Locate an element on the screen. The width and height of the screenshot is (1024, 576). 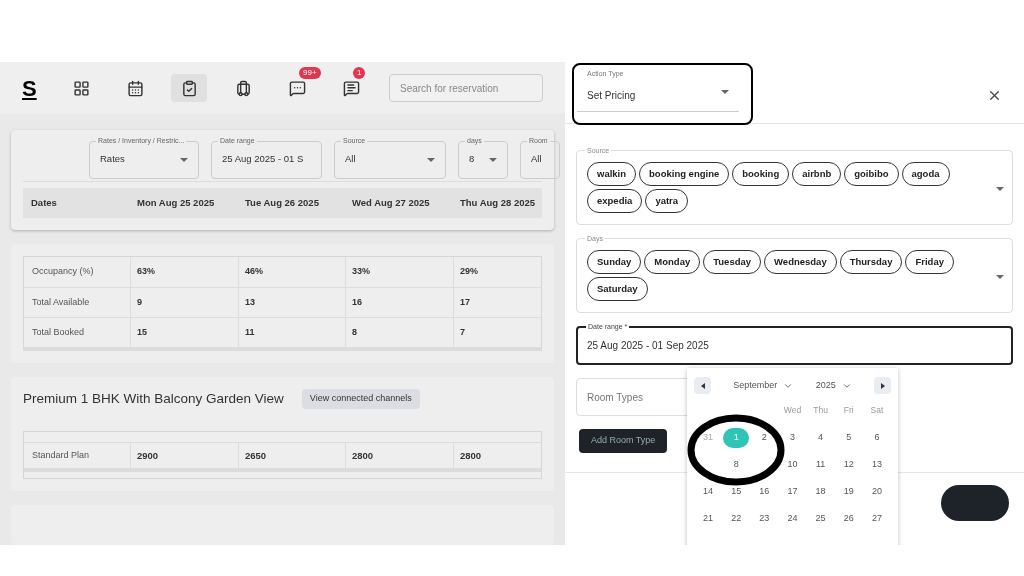
field-value: Rates is located at coordinates (112, 159).